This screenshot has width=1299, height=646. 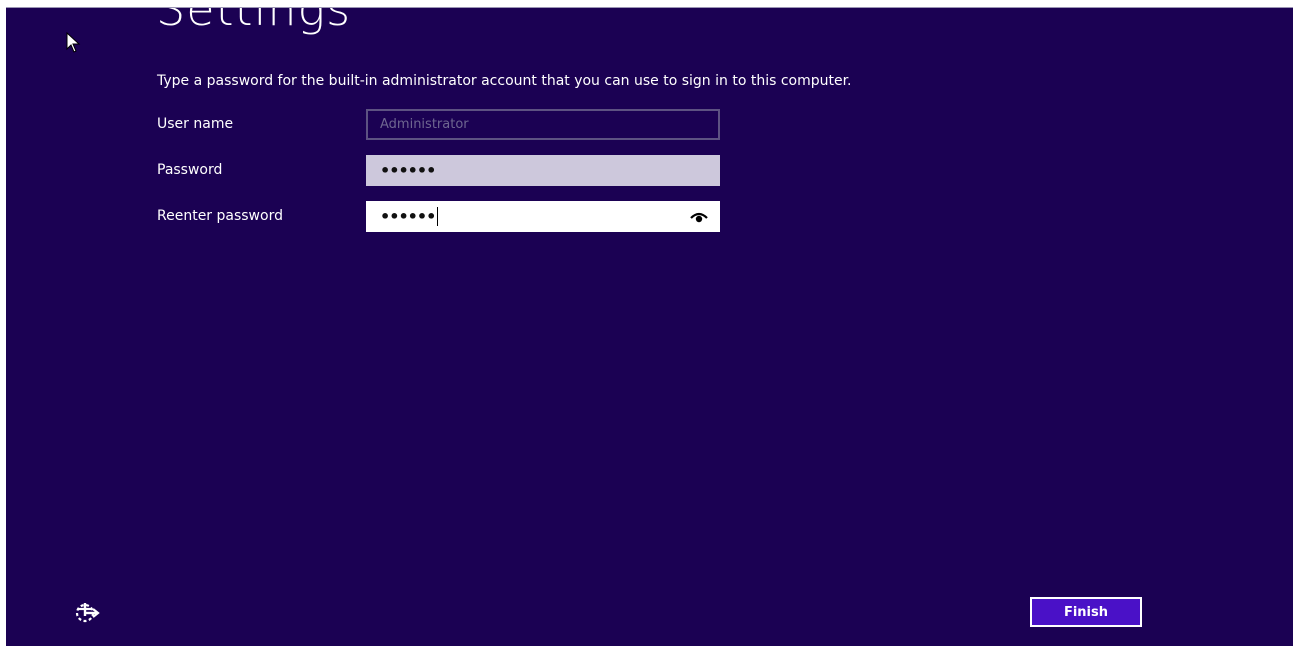 What do you see at coordinates (699, 217) in the screenshot?
I see `eye-icon` at bounding box center [699, 217].